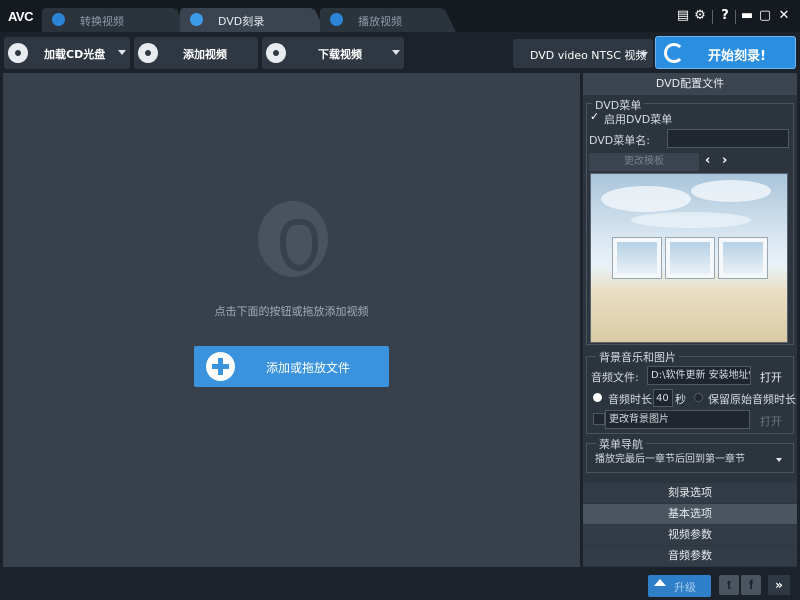  Describe the element at coordinates (148, 53) in the screenshot. I see `film-add-icon` at that location.